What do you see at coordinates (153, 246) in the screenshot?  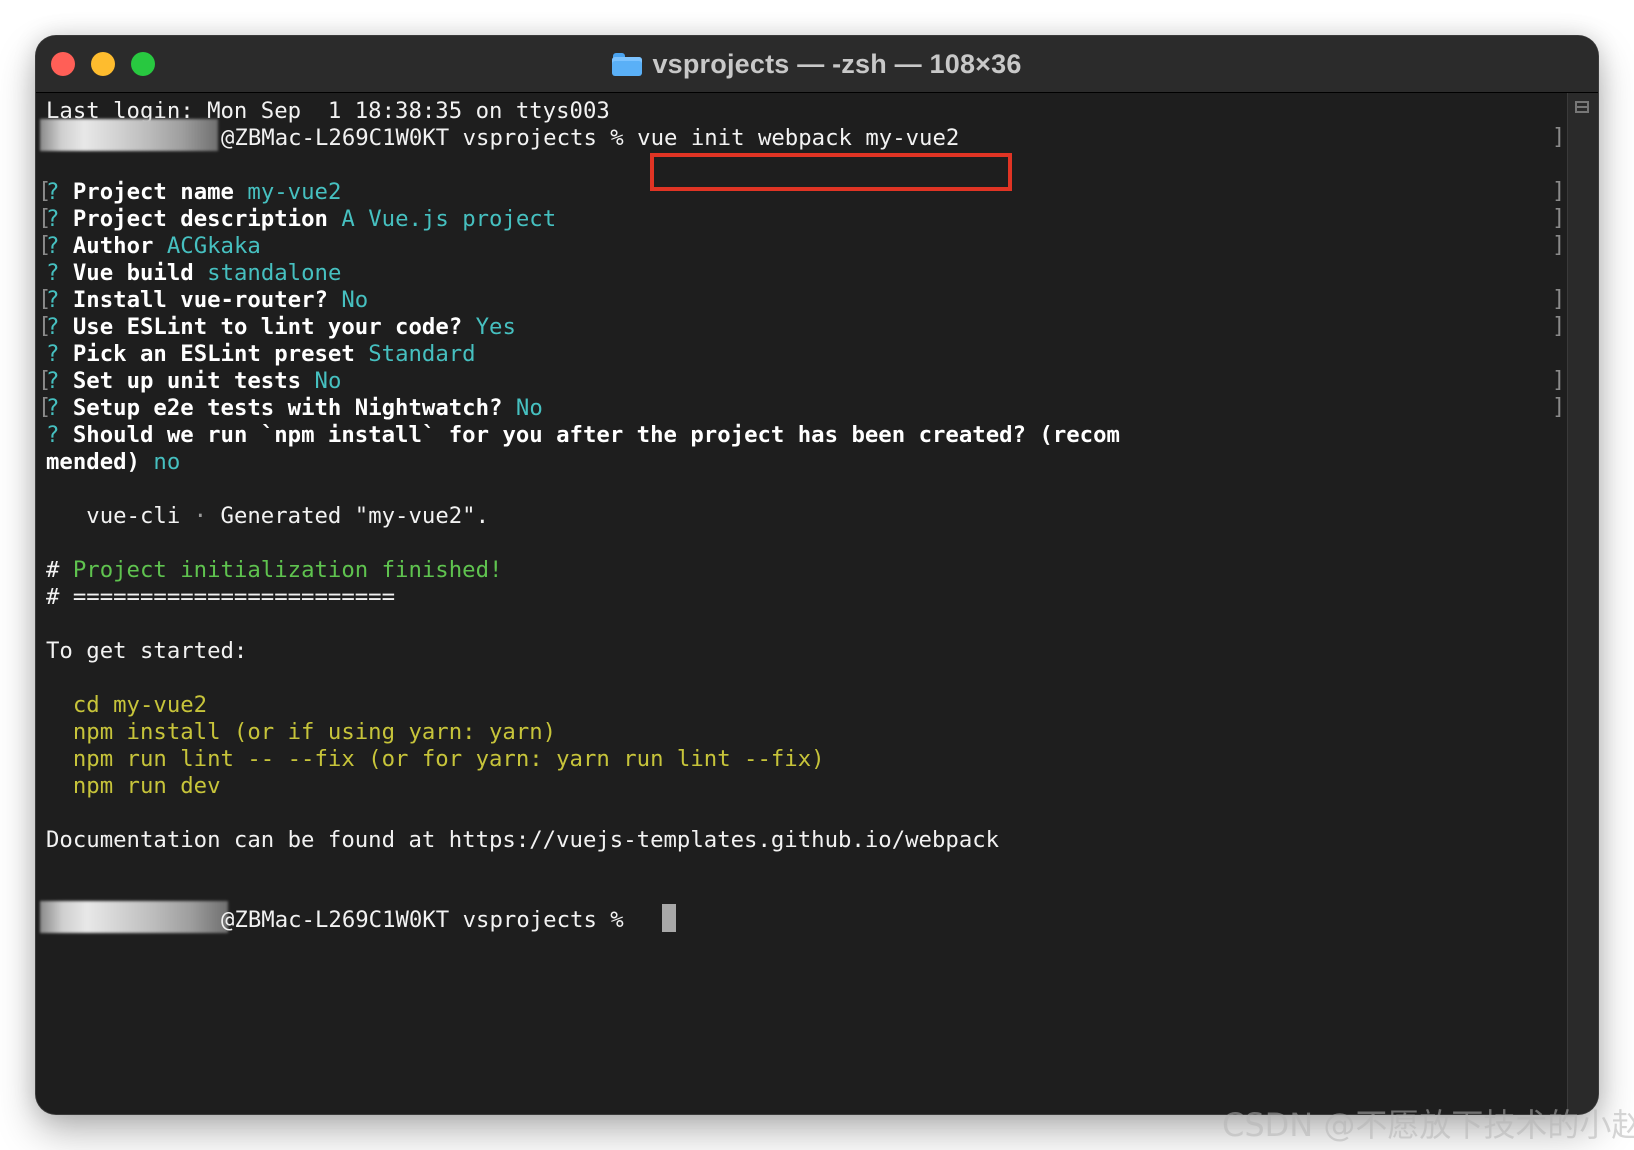 I see `question-line: ? Author ACGkaka` at bounding box center [153, 246].